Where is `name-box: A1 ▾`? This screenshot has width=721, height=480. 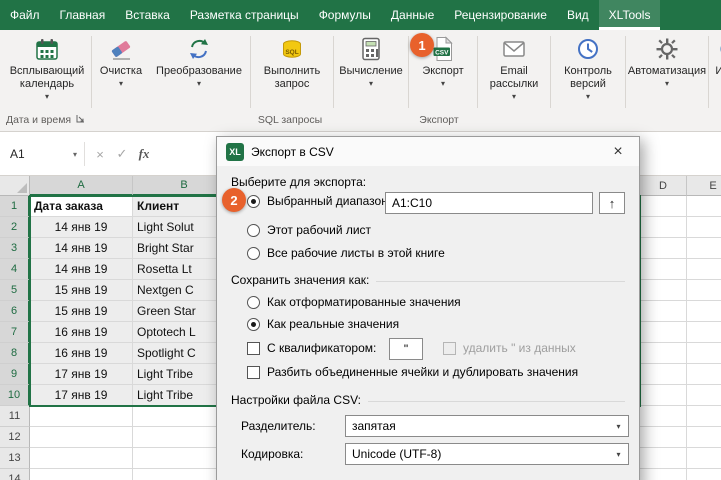
name-box: A1 ▾ is located at coordinates (42, 154).